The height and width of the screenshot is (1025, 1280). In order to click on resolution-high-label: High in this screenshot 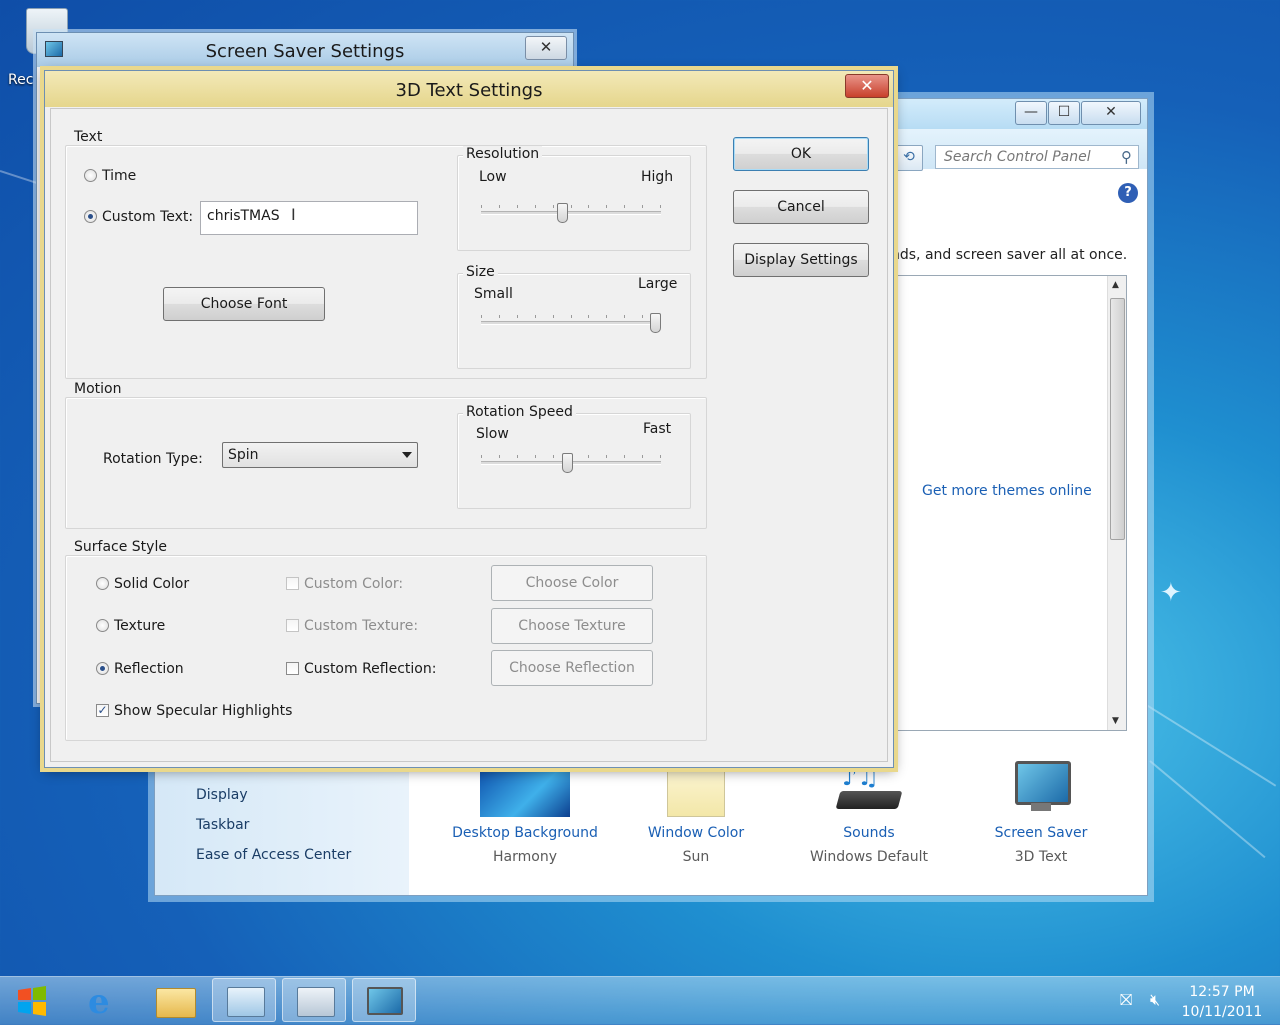, I will do `click(657, 177)`.